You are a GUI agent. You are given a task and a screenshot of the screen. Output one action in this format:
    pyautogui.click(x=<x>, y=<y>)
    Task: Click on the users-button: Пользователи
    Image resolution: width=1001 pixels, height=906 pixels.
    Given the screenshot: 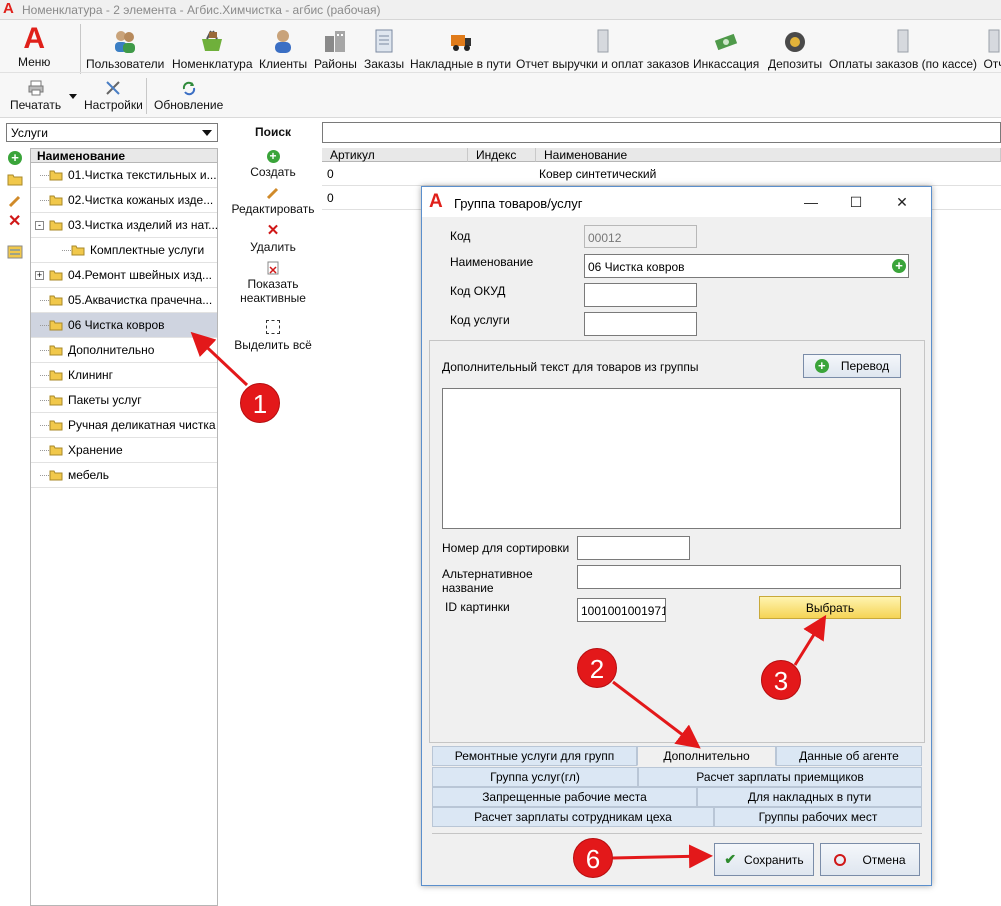 What is the action you would take?
    pyautogui.click(x=125, y=49)
    